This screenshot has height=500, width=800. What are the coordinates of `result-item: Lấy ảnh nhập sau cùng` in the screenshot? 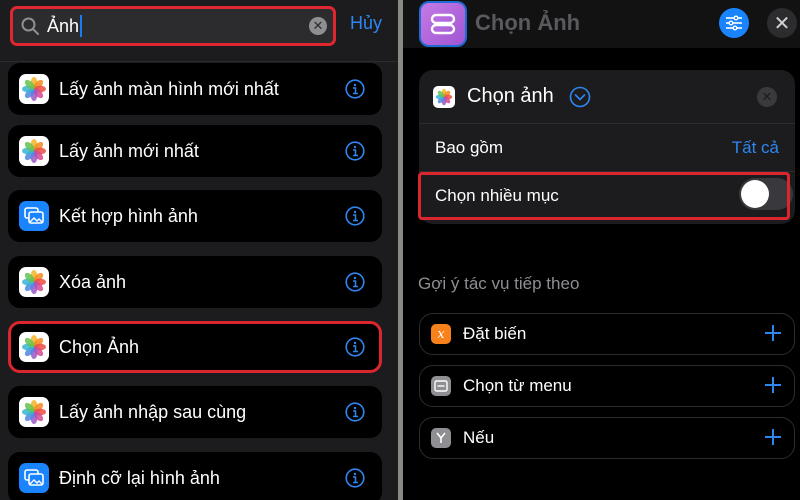 It's located at (195, 412).